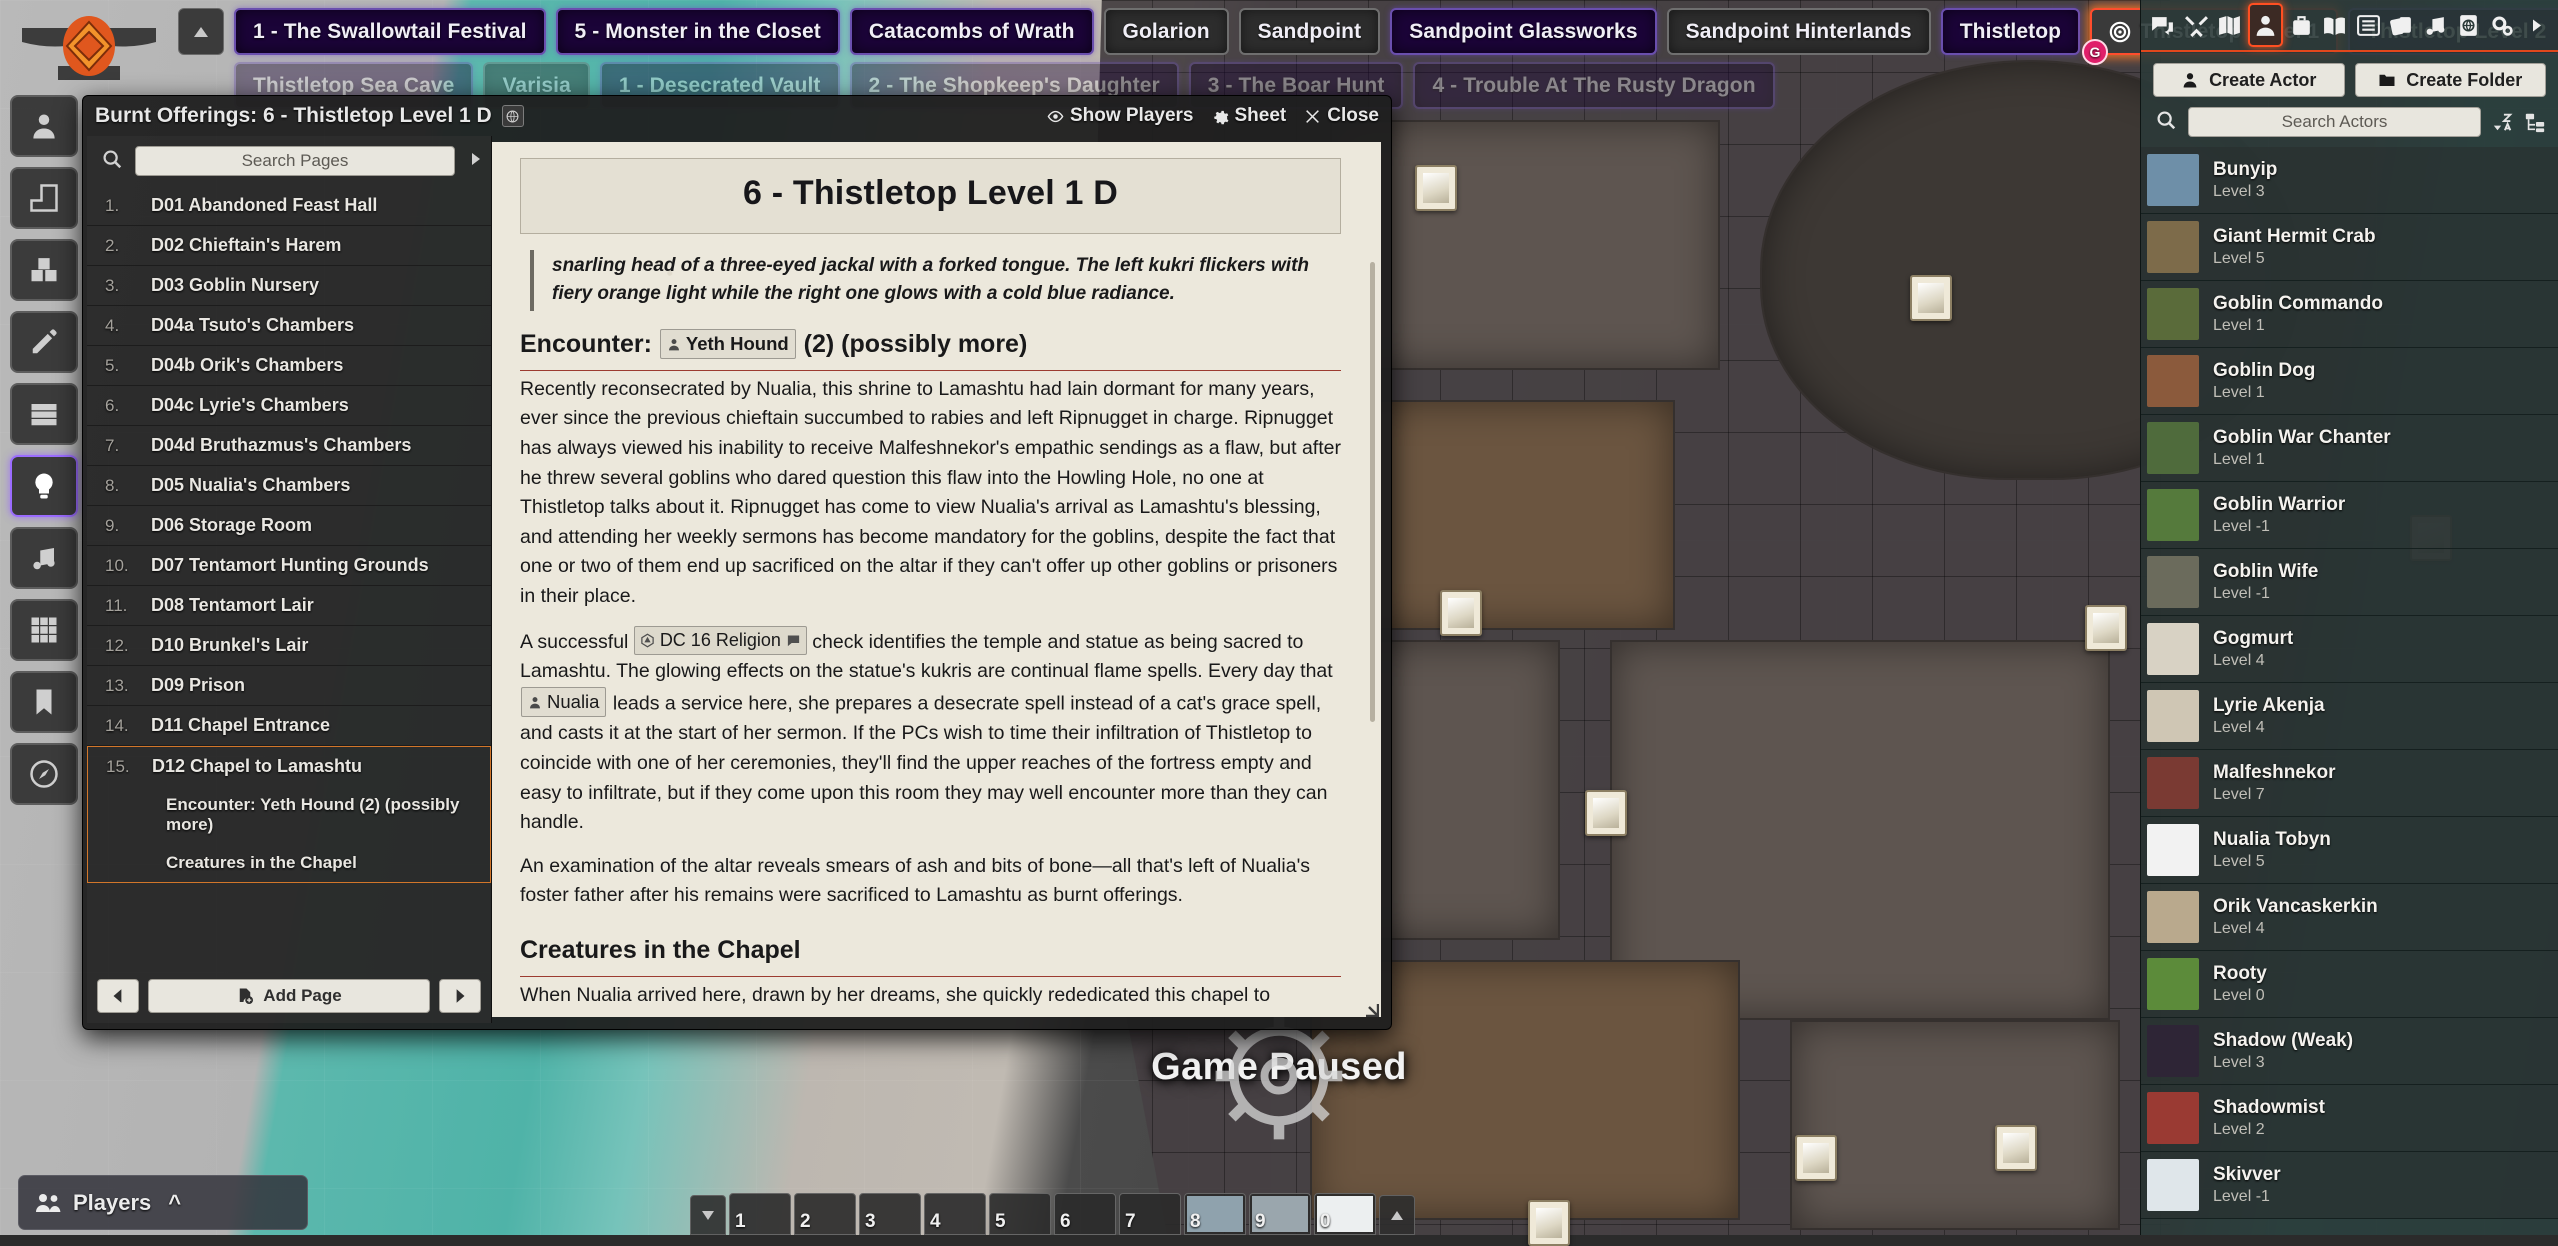 This screenshot has height=1246, width=2558. I want to click on page-list-item: 2.D02 Chieftain's Harem, so click(289, 246).